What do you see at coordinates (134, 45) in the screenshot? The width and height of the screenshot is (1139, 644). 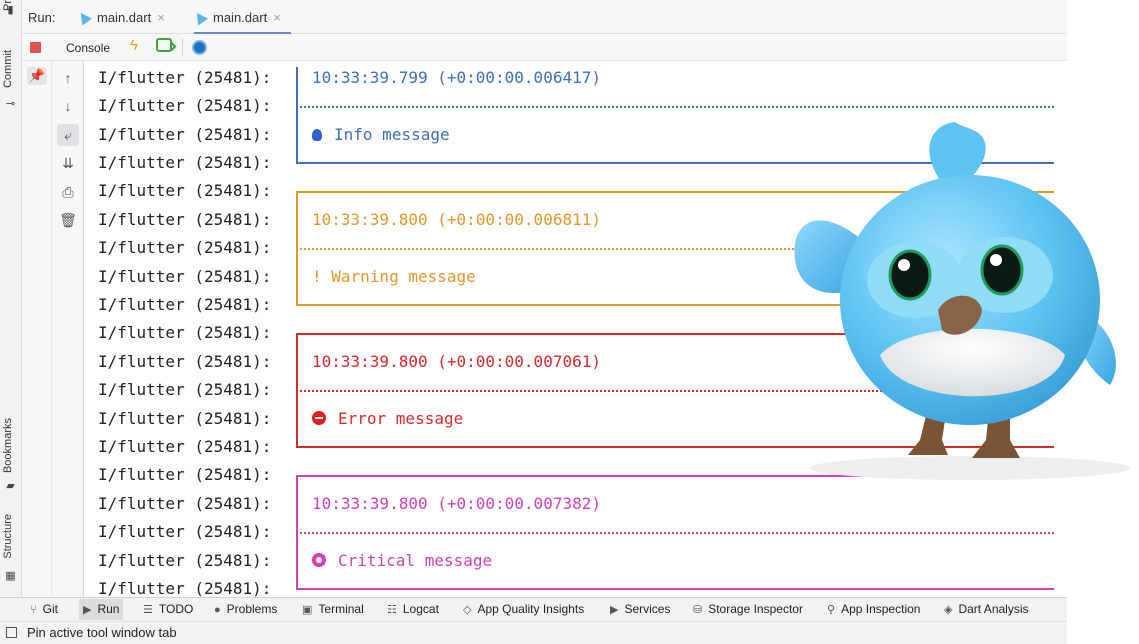 I see `hot-reload-icon: ϟ` at bounding box center [134, 45].